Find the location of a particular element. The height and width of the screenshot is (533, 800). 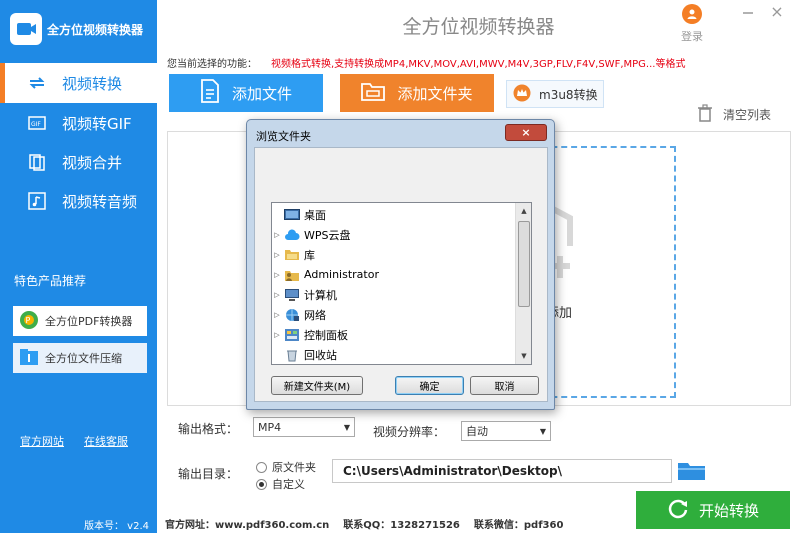

browse-folder-button is located at coordinates (692, 470).